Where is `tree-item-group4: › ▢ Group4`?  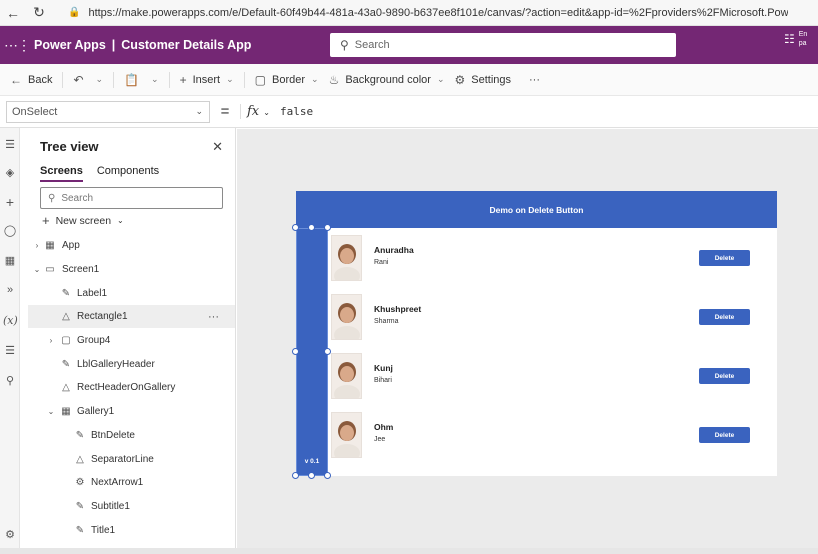
tree-item-group4: › ▢ Group4 is located at coordinates (131, 340).